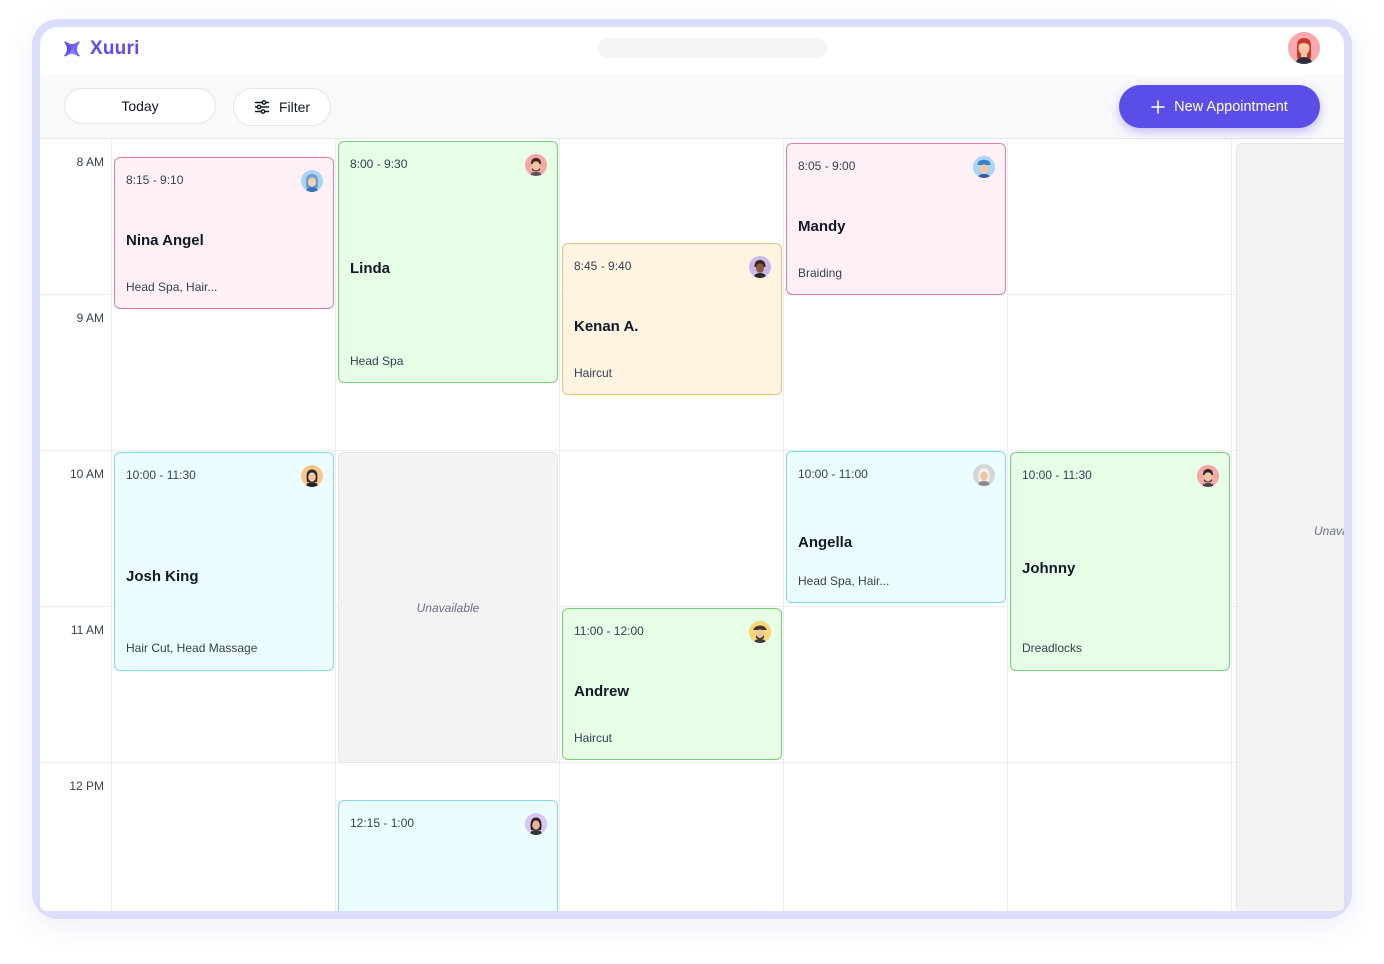  I want to click on app-logo: Xuuri, so click(101, 49).